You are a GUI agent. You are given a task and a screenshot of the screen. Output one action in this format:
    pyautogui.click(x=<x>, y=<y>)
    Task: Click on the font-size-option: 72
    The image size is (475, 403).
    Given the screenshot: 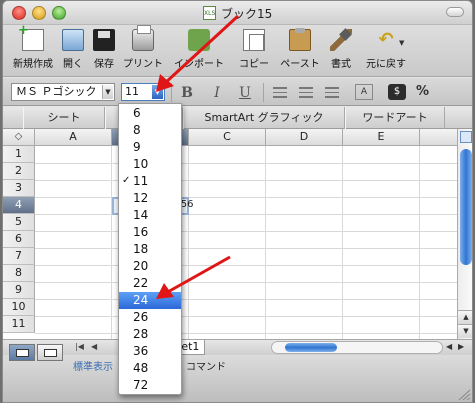 What is the action you would take?
    pyautogui.click(x=150, y=385)
    